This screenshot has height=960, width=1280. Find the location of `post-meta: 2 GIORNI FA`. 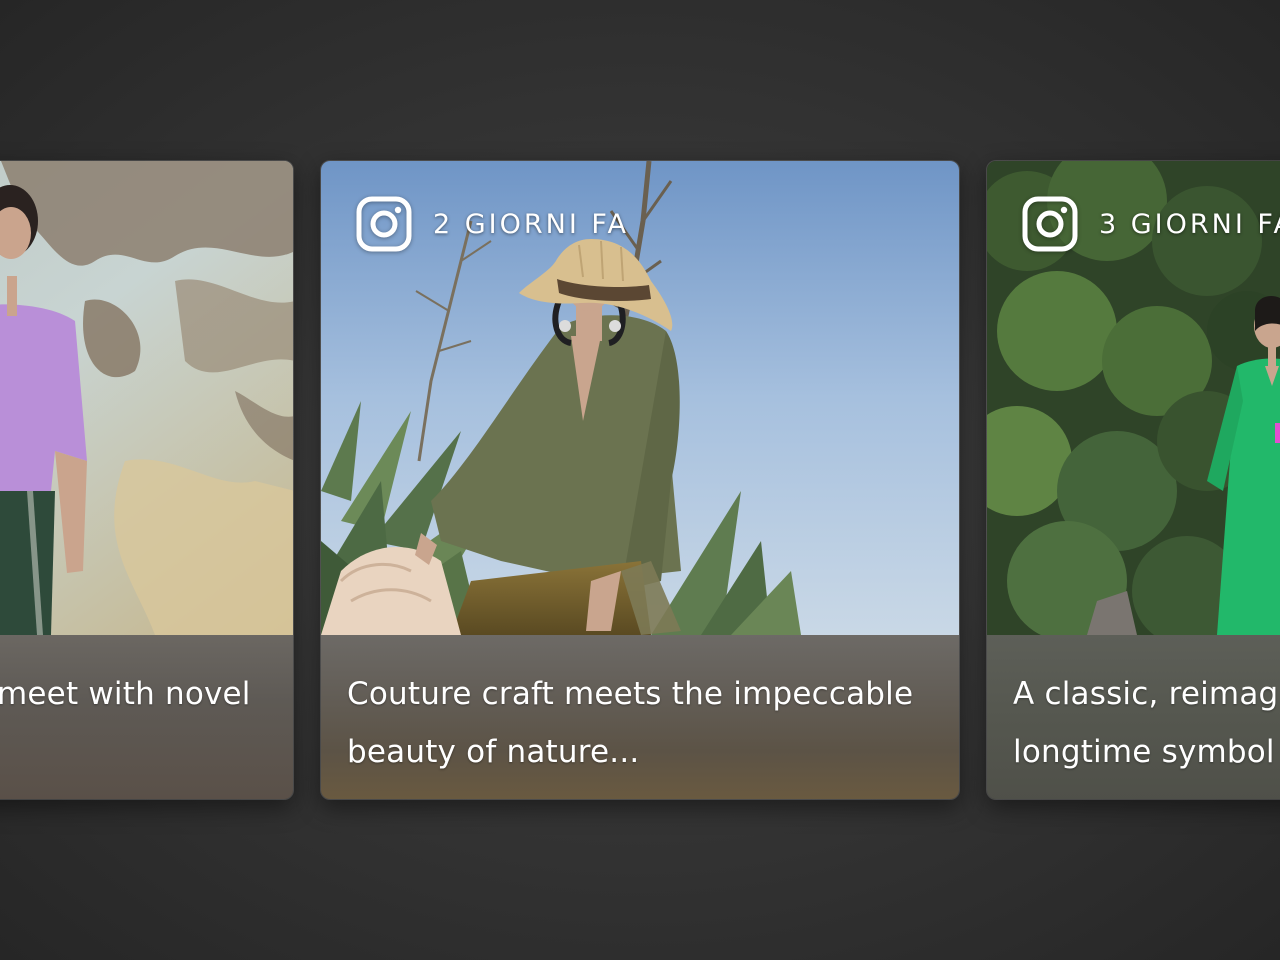

post-meta: 2 GIORNI FA is located at coordinates (492, 224).